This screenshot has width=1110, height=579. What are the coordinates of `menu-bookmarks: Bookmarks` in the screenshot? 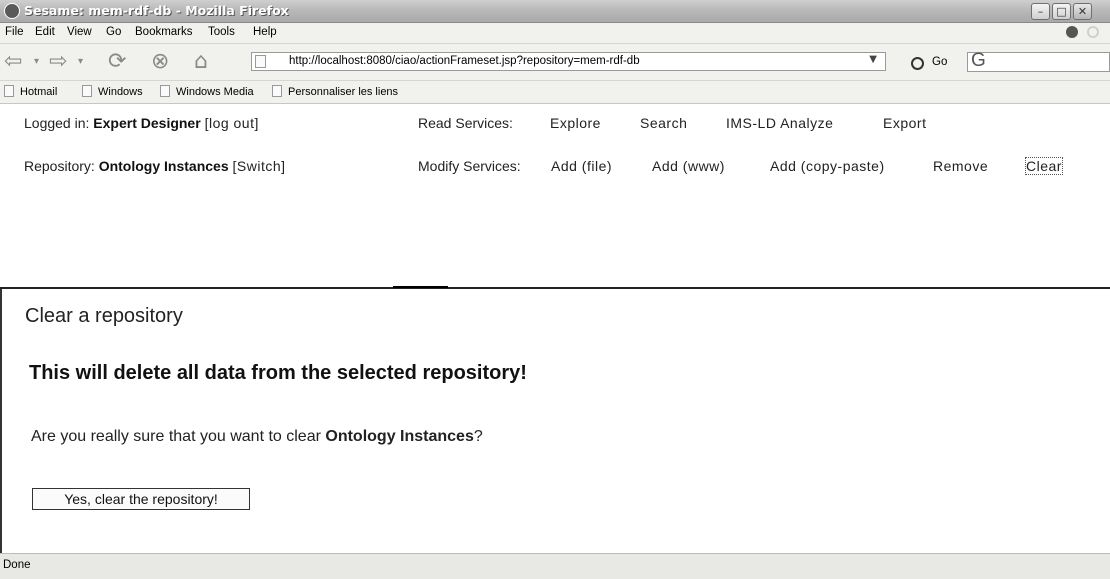 It's located at (164, 32).